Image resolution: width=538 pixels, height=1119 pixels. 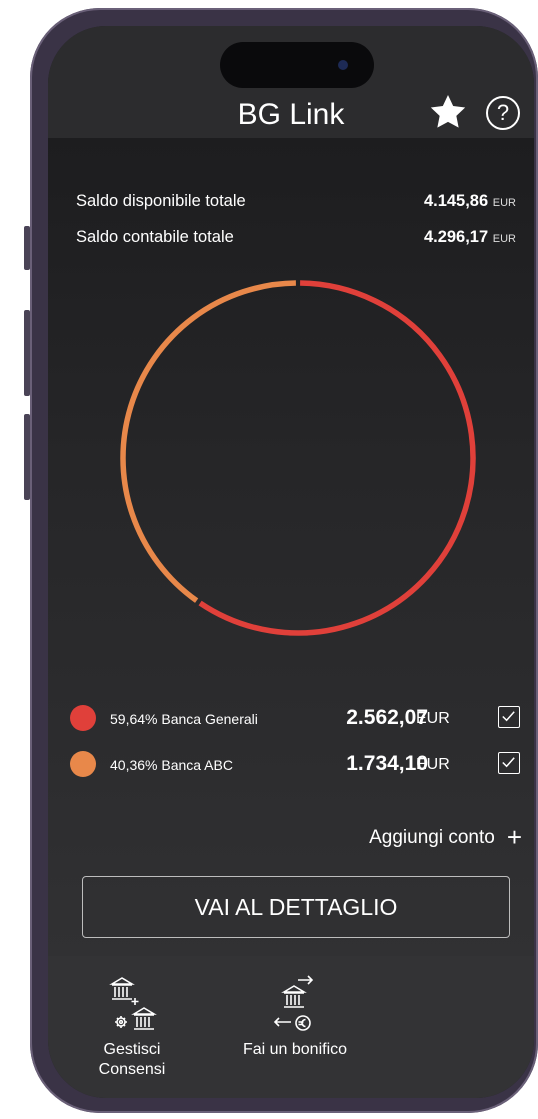 What do you see at coordinates (208, 441) in the screenshot?
I see `donut-slice-banca-abc` at bounding box center [208, 441].